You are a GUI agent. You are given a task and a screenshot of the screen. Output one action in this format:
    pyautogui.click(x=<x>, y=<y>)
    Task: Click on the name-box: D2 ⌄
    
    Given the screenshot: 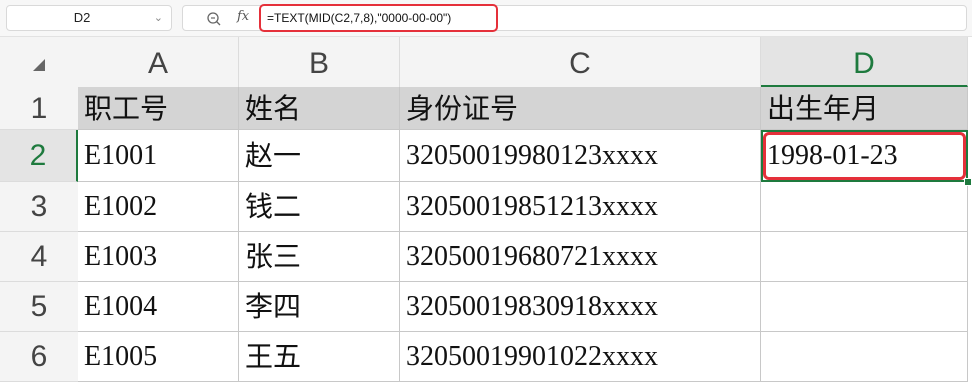 What is the action you would take?
    pyautogui.click(x=89, y=18)
    